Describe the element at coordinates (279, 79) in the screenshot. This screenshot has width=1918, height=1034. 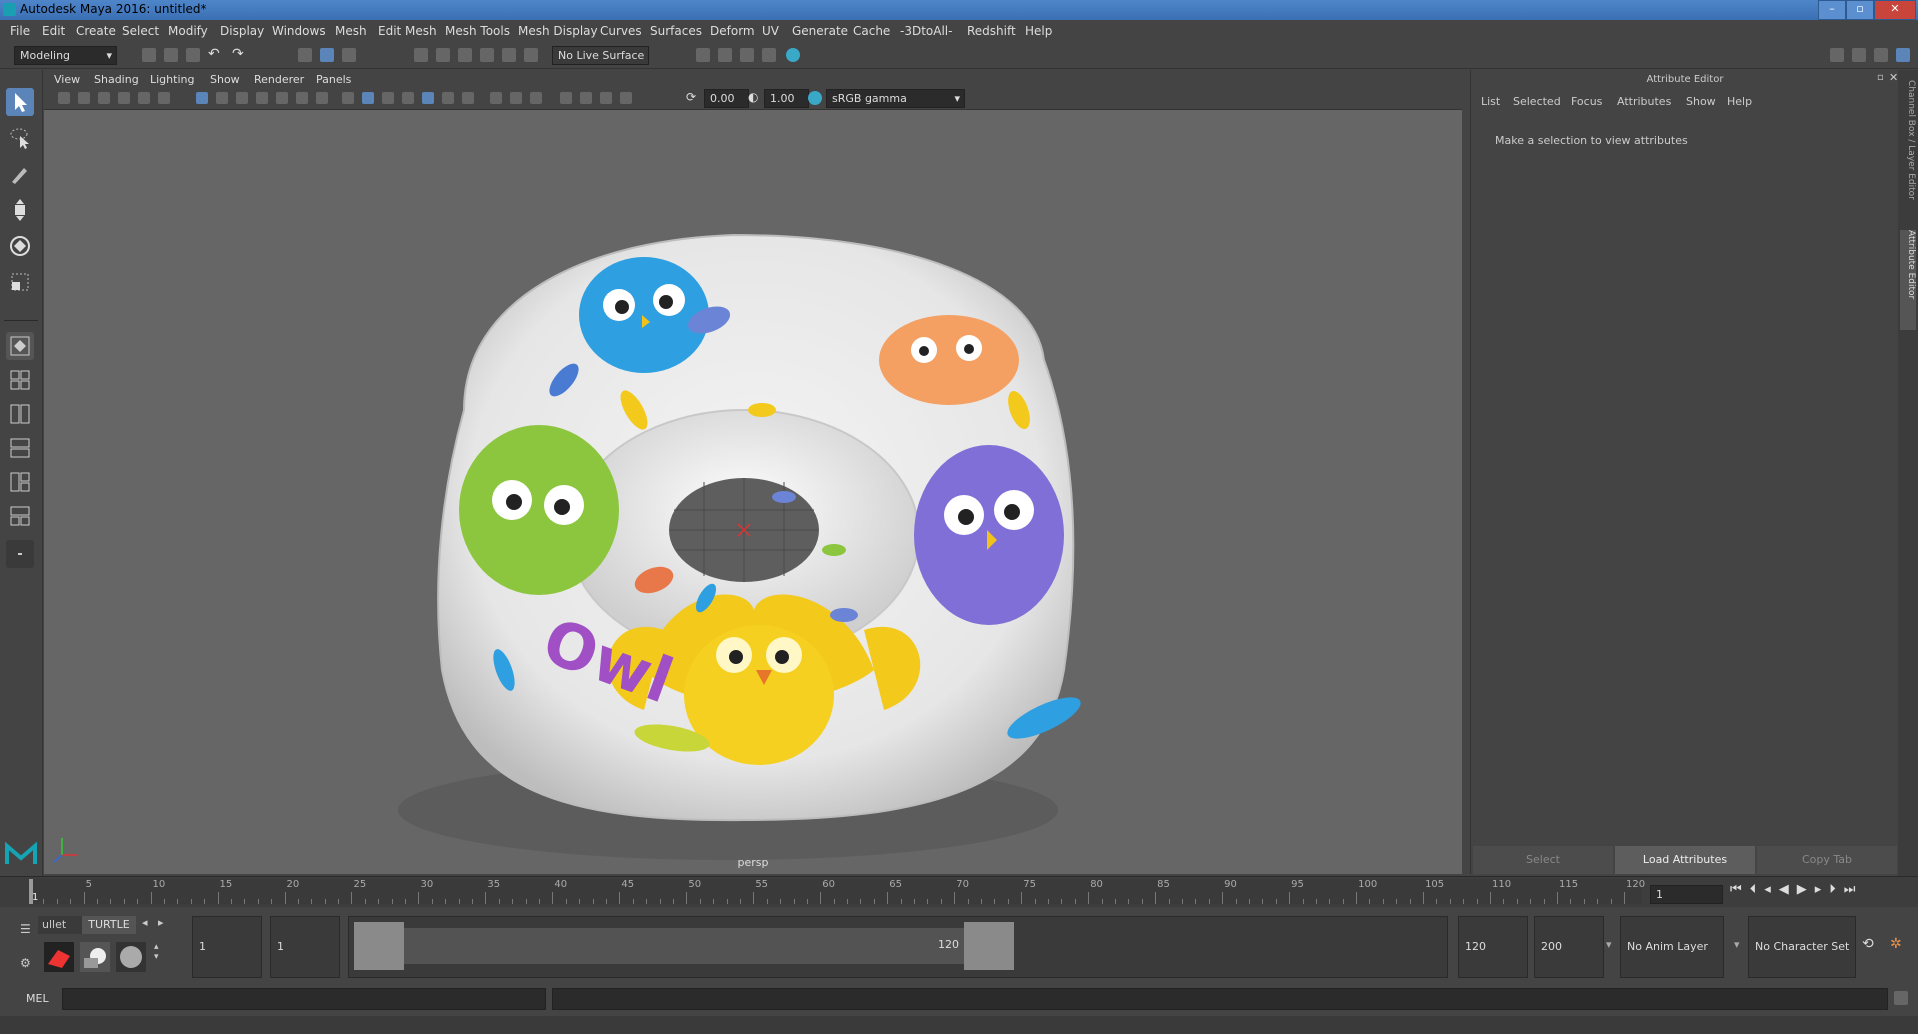
I see `viewport-menu-renderer: Renderer` at that location.